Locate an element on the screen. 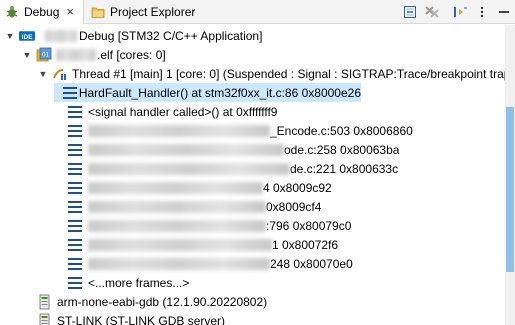  tree-item-process: ▼ 01 .elf [cores: 0] is located at coordinates (93, 54).